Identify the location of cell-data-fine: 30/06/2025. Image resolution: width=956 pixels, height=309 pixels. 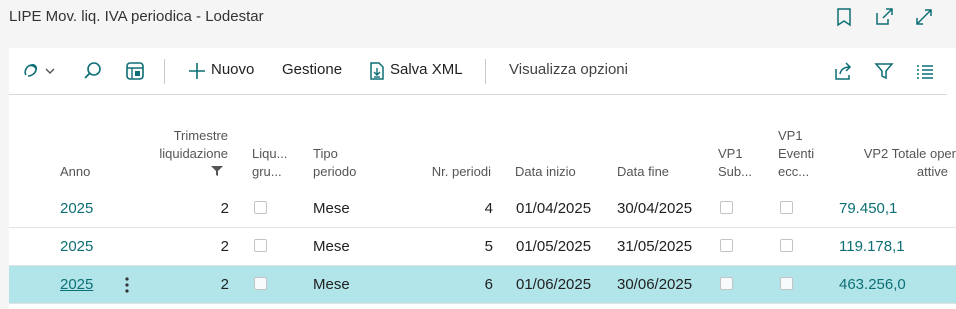
(655, 284).